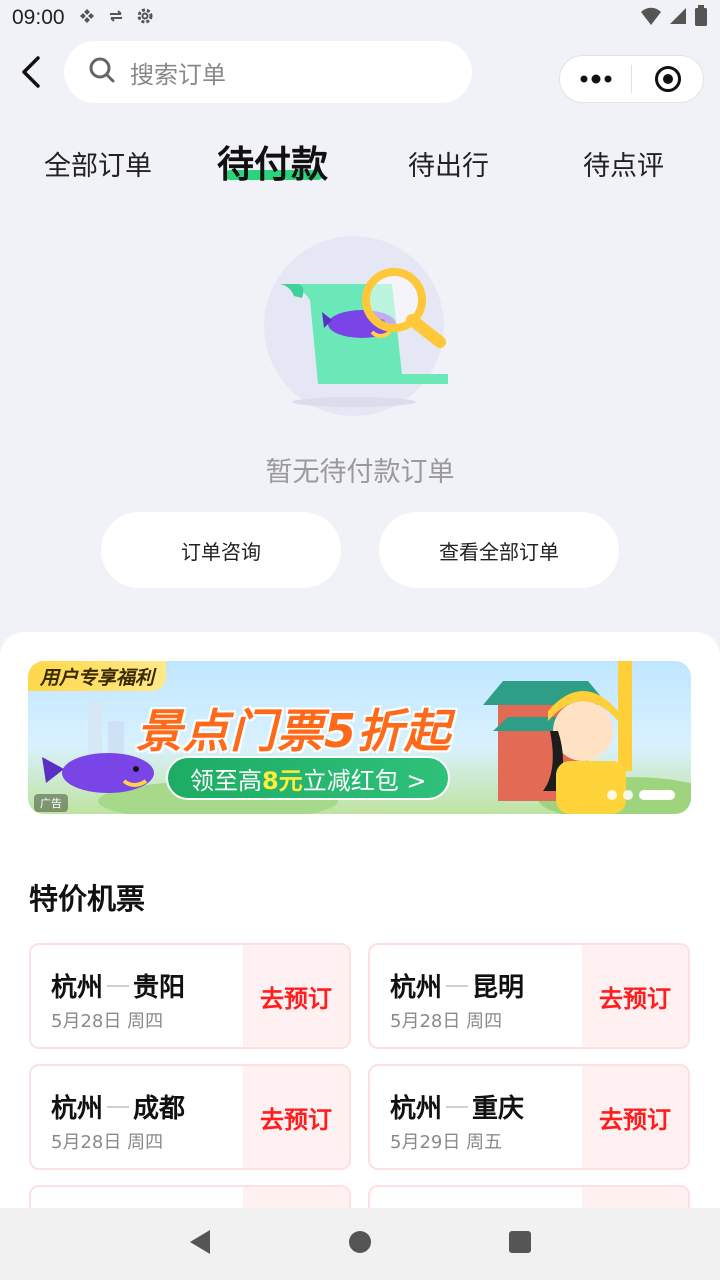 The height and width of the screenshot is (1280, 720). I want to click on empty-state-message: 暂无待付款订单, so click(360, 472).